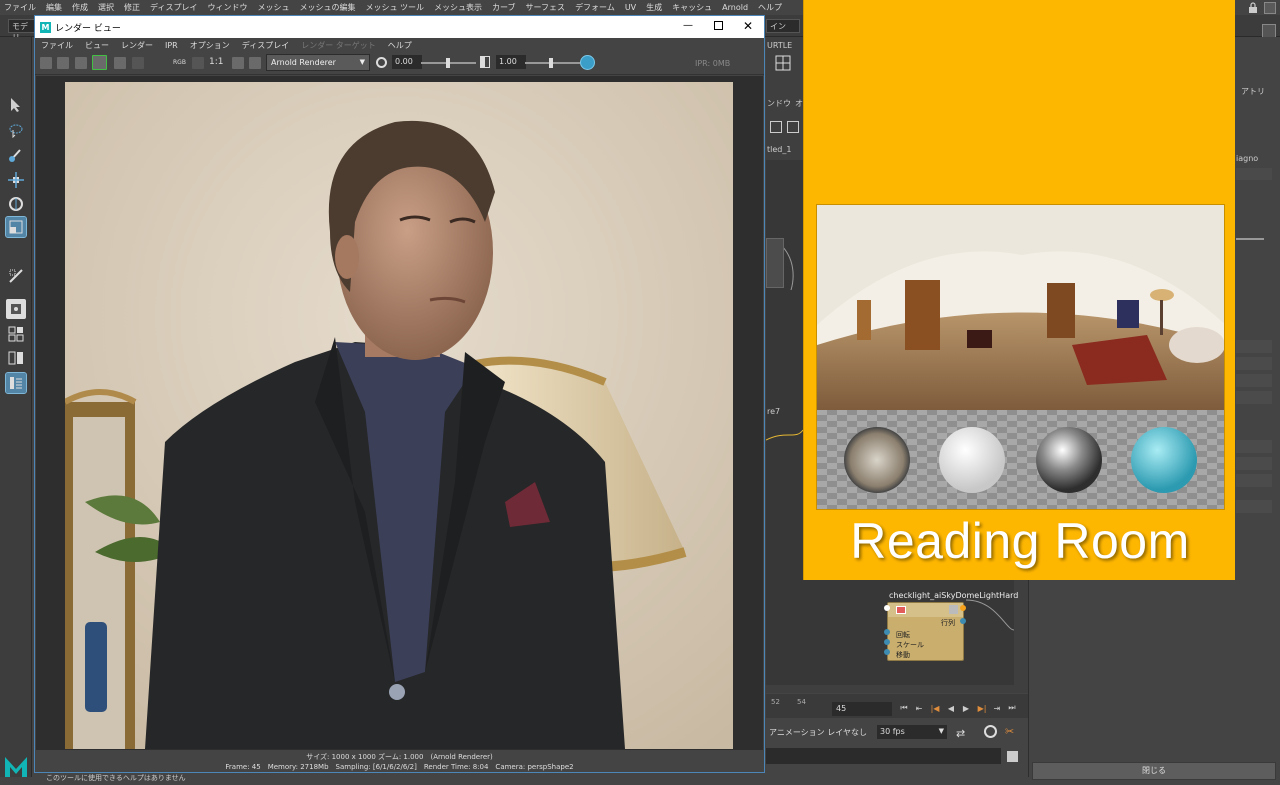 The width and height of the screenshot is (1280, 785). What do you see at coordinates (216, 62) in the screenshot?
I see `real-size-label: 1:1` at bounding box center [216, 62].